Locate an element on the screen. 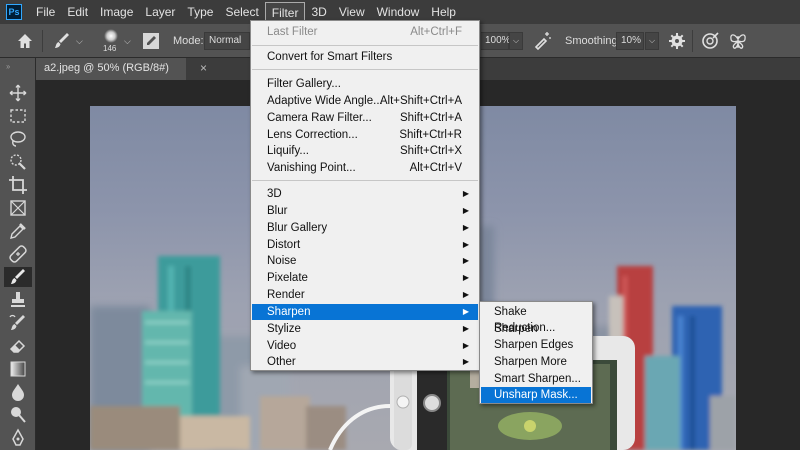  lasso-tool-icon is located at coordinates (18, 139).